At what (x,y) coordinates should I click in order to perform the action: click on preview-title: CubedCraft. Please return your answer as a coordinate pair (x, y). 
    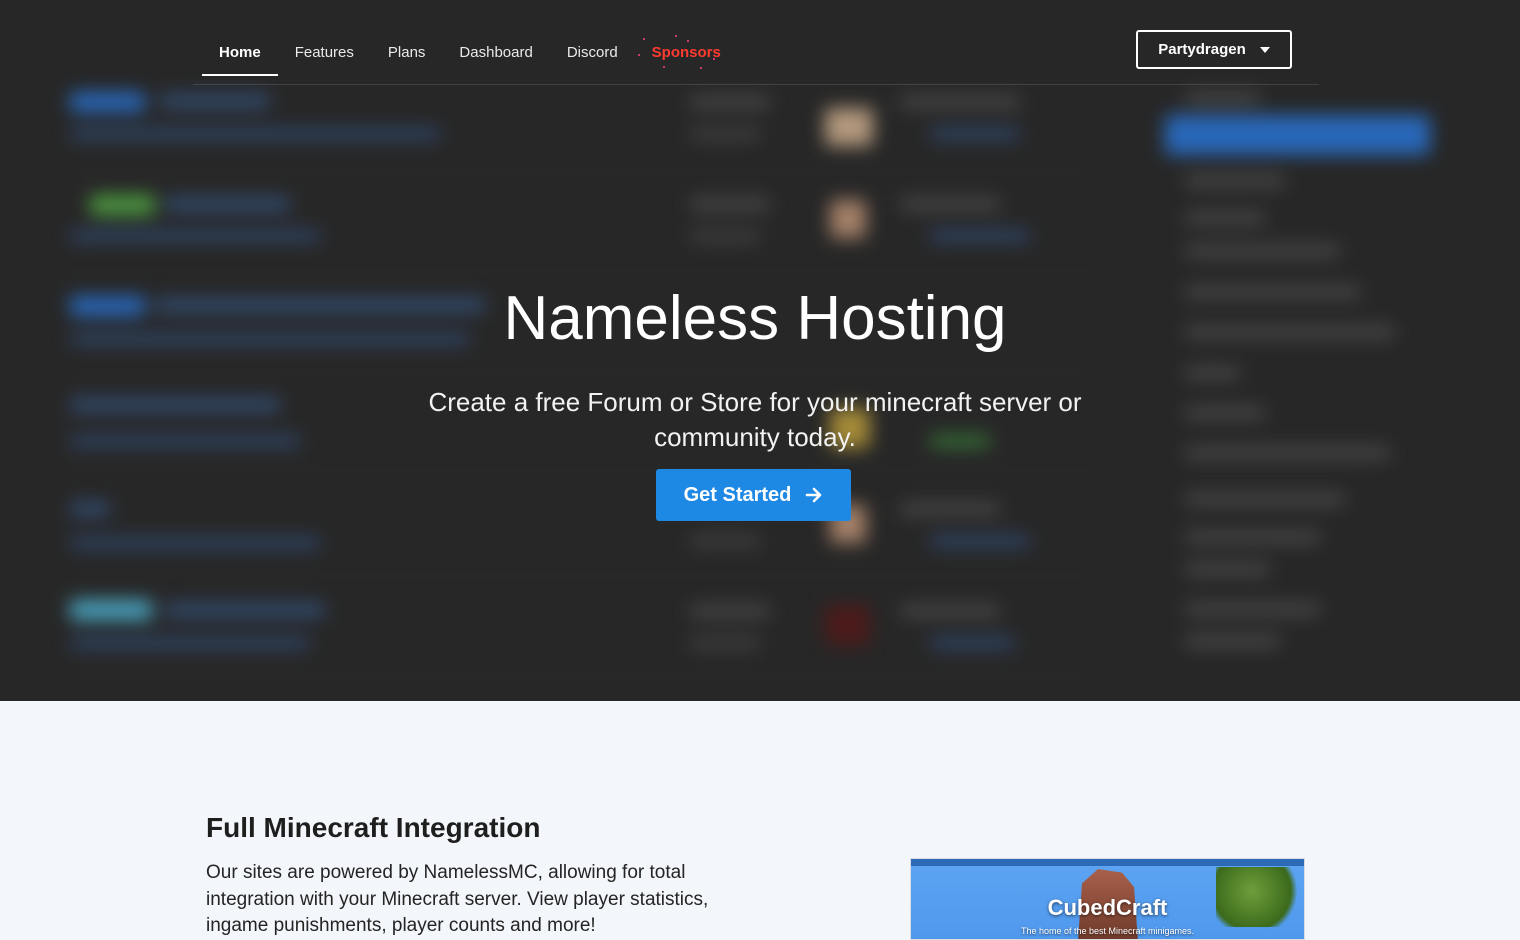
    Looking at the image, I should click on (1107, 907).